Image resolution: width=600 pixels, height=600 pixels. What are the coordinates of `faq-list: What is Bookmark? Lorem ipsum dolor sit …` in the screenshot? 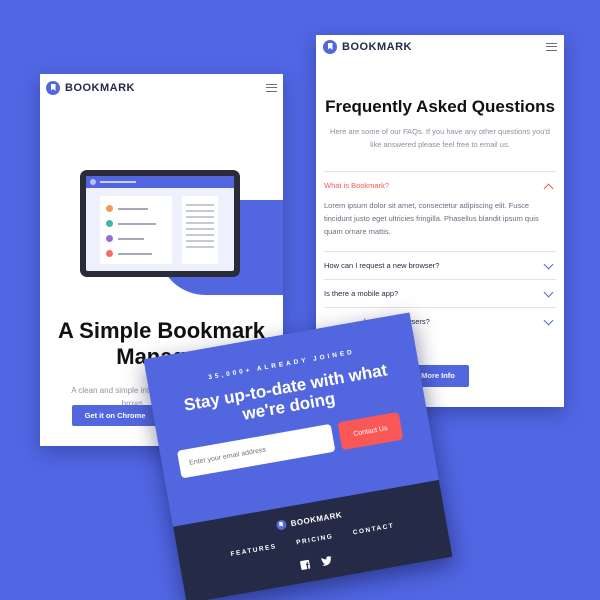 It's located at (440, 253).